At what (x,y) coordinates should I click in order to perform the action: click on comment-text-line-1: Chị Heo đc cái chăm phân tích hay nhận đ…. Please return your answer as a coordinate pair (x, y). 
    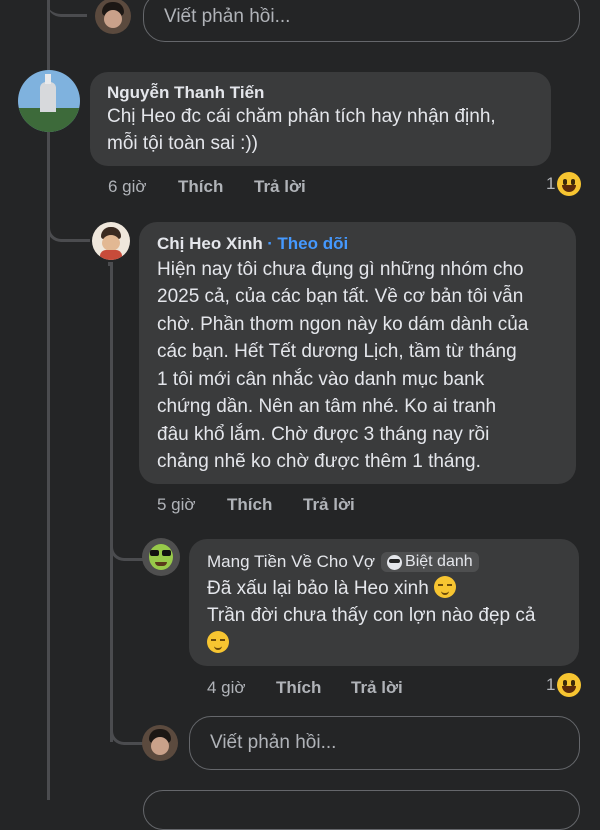
    Looking at the image, I should click on (301, 116).